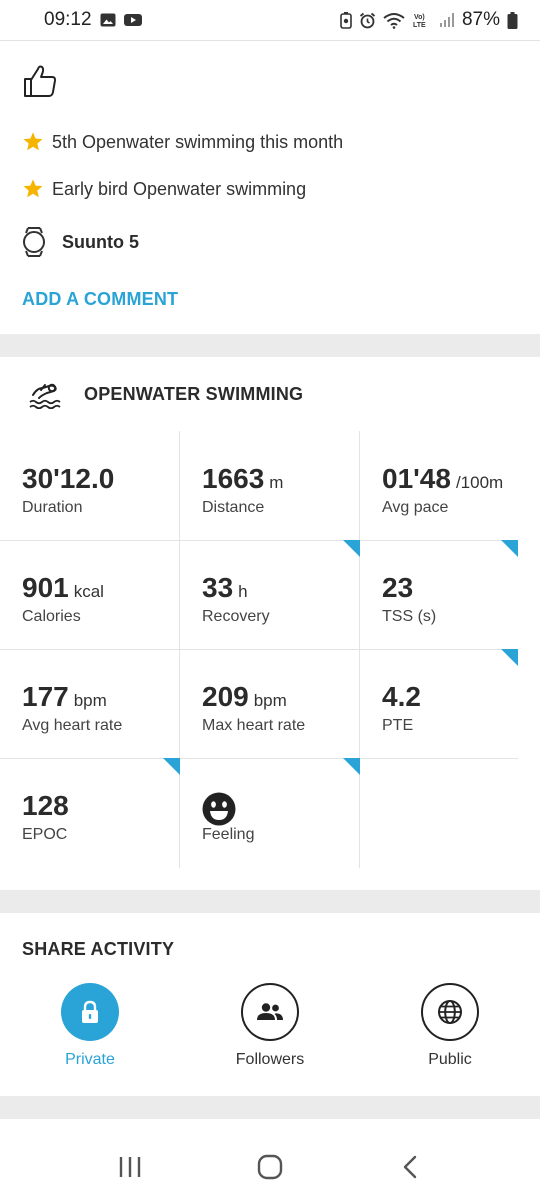 This screenshot has height=1200, width=540. What do you see at coordinates (68, 478) in the screenshot?
I see `stat-value: 30'12.0` at bounding box center [68, 478].